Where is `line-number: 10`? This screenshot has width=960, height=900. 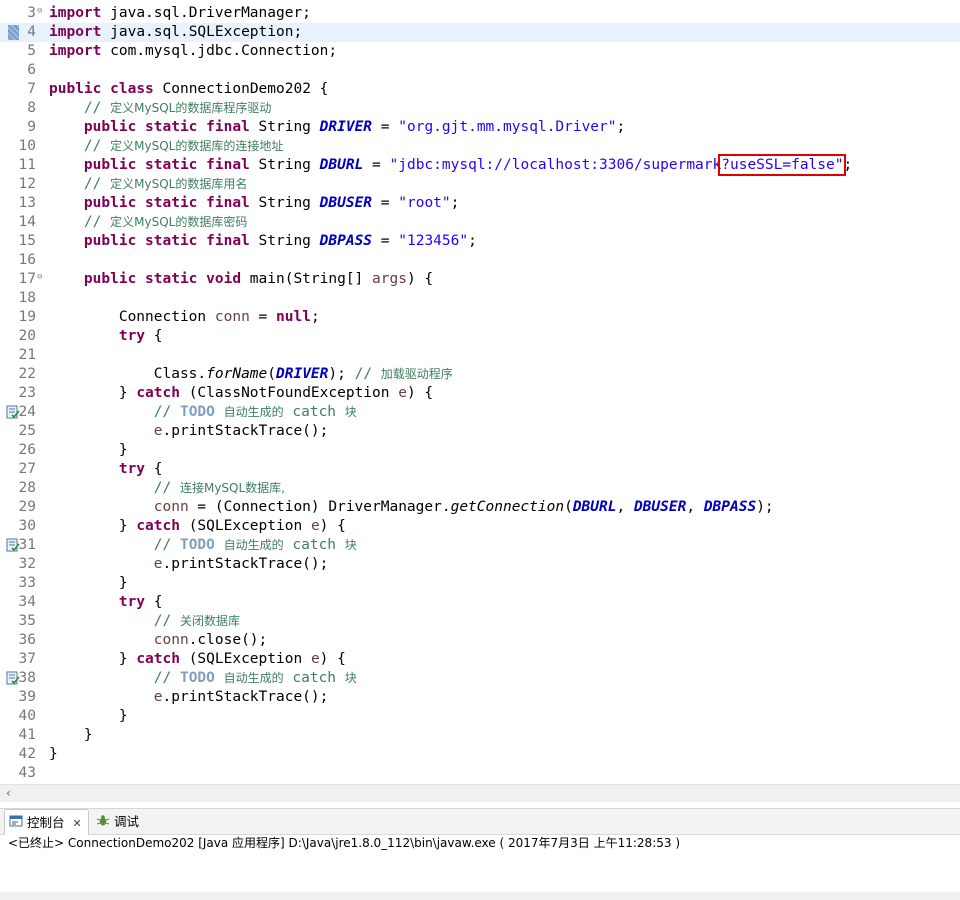
line-number: 10 is located at coordinates (27, 146).